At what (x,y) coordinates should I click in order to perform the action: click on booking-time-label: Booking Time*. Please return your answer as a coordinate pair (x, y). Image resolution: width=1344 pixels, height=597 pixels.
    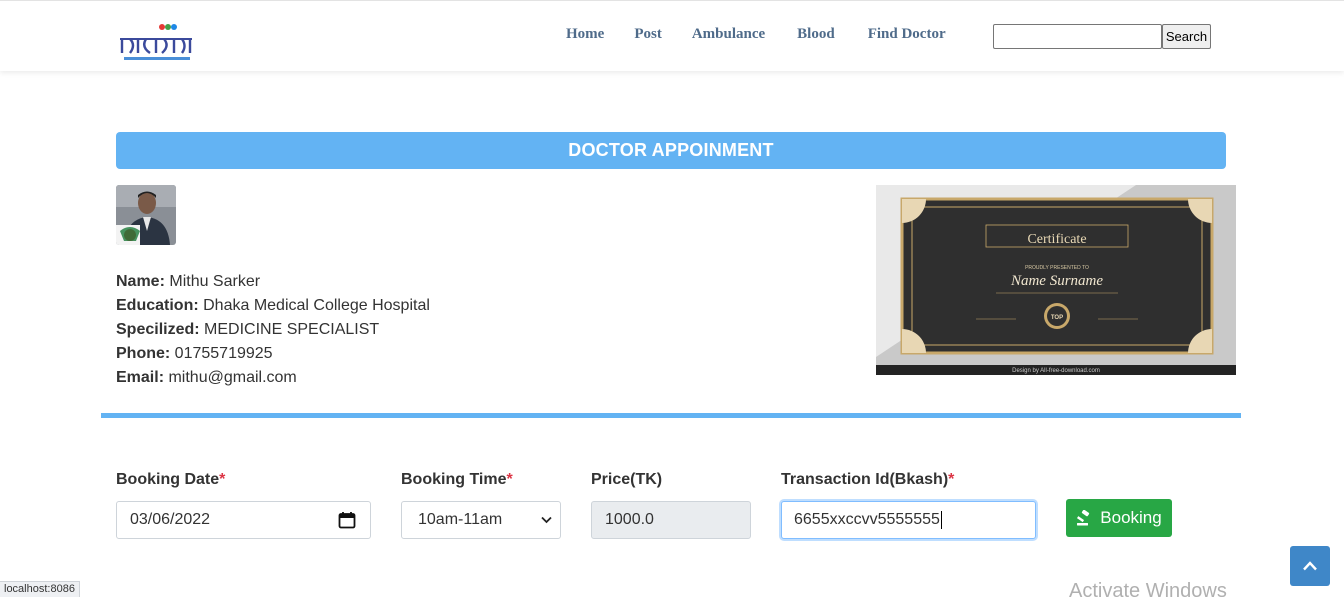
    Looking at the image, I should click on (457, 479).